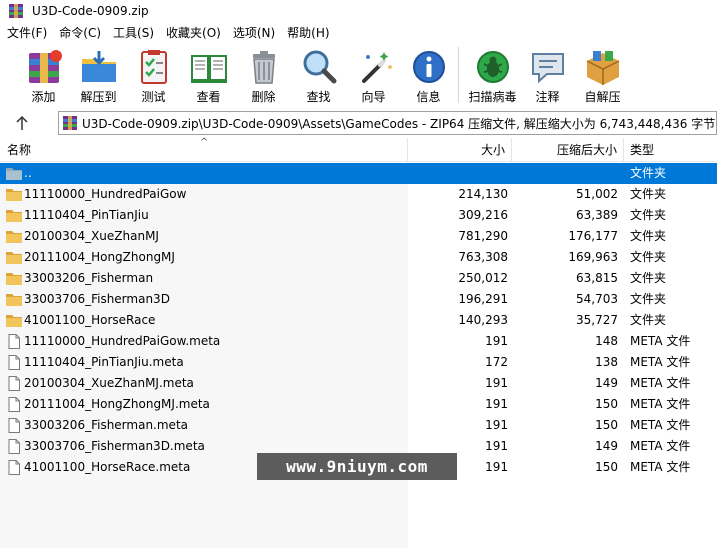 This screenshot has height=548, width=717. What do you see at coordinates (90, 320) in the screenshot?
I see `file-name: 41001100_HorseRace` at bounding box center [90, 320].